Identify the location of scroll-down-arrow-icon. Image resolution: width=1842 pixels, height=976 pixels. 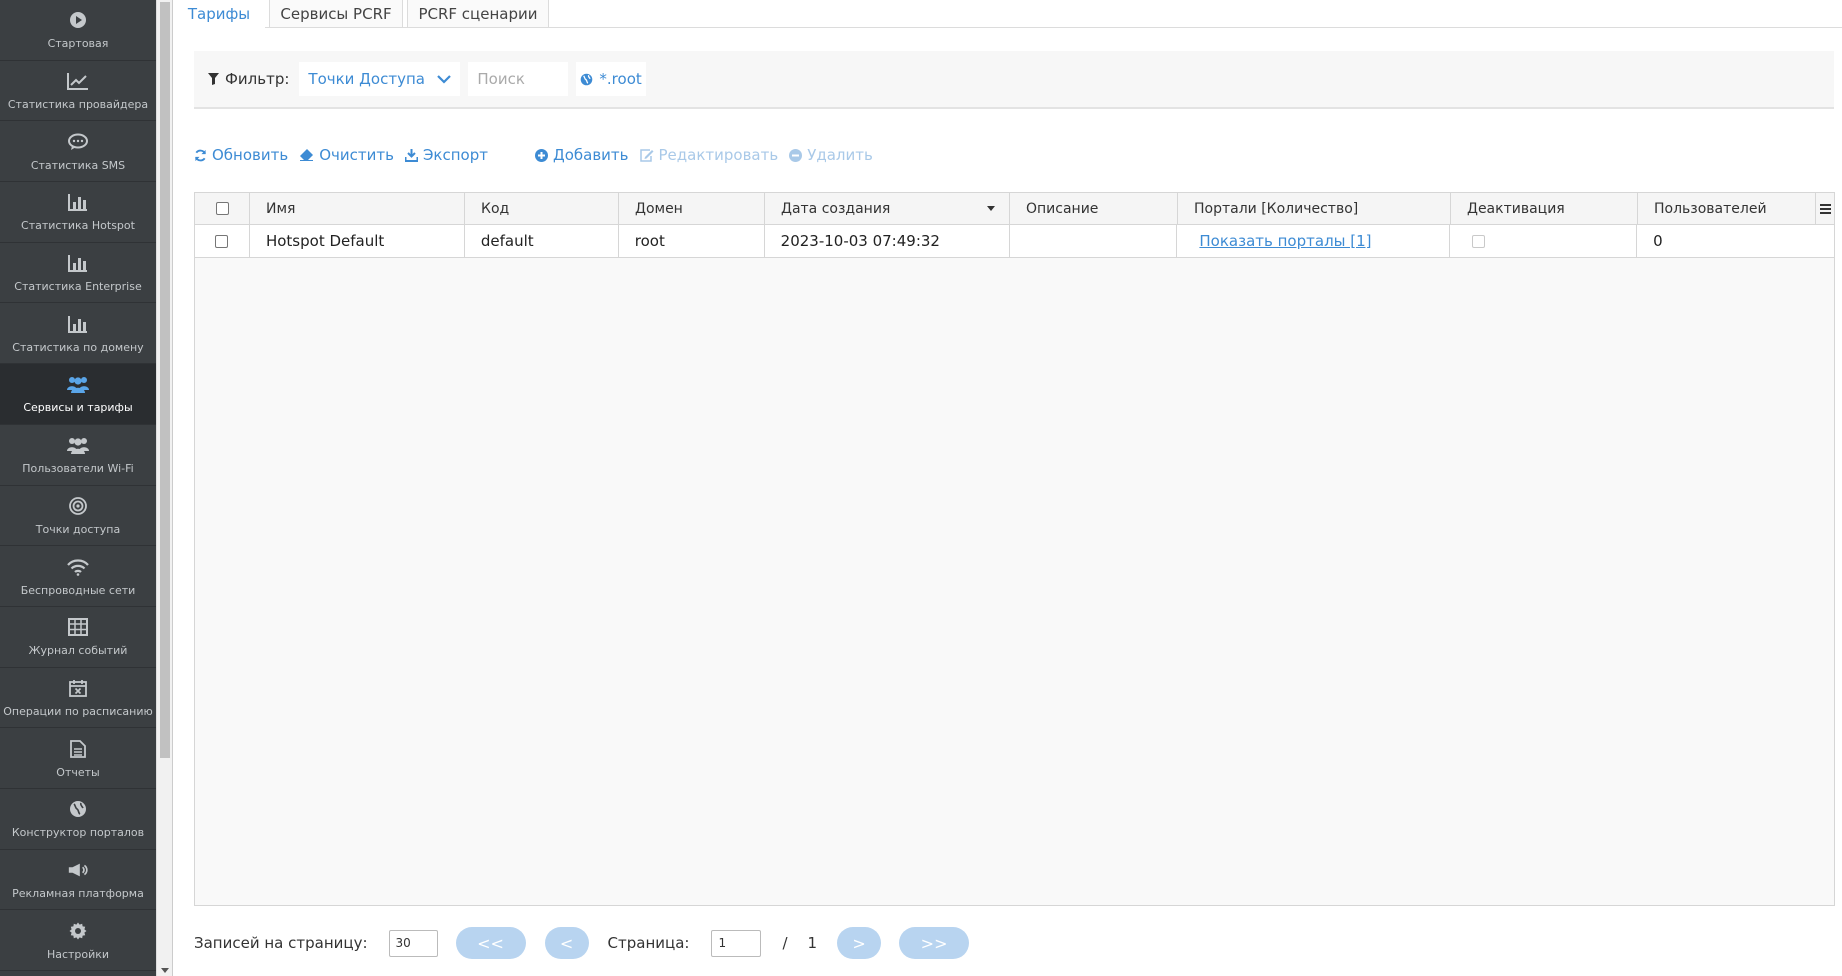
(165, 970).